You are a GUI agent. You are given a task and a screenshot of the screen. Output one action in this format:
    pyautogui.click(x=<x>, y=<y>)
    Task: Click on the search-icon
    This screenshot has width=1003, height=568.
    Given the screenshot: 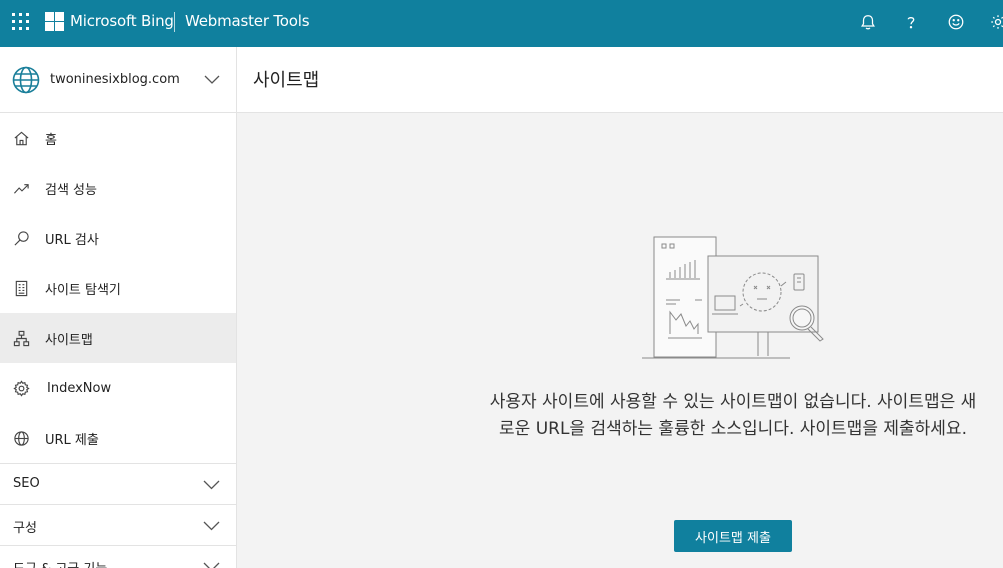 What is the action you would take?
    pyautogui.click(x=21, y=238)
    